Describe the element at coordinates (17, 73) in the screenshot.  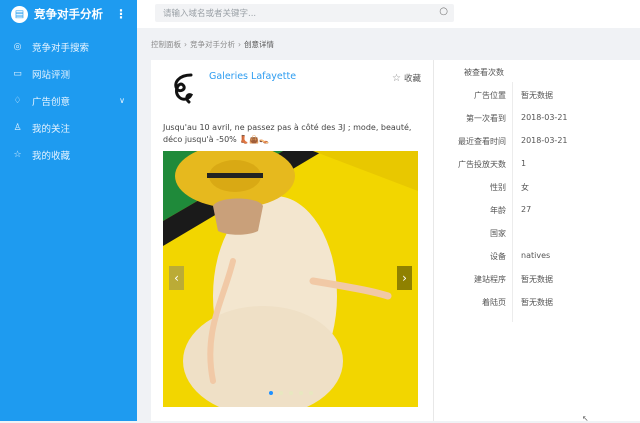
I see `monitor-icon: ▭` at that location.